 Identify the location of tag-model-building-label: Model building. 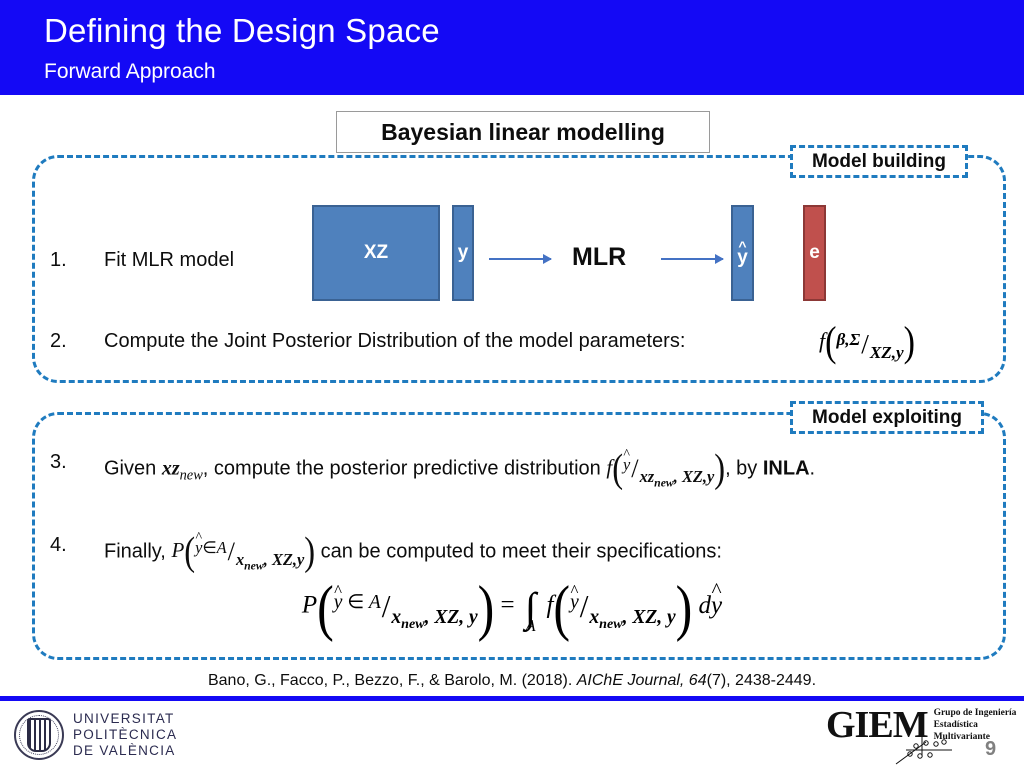
(879, 161).